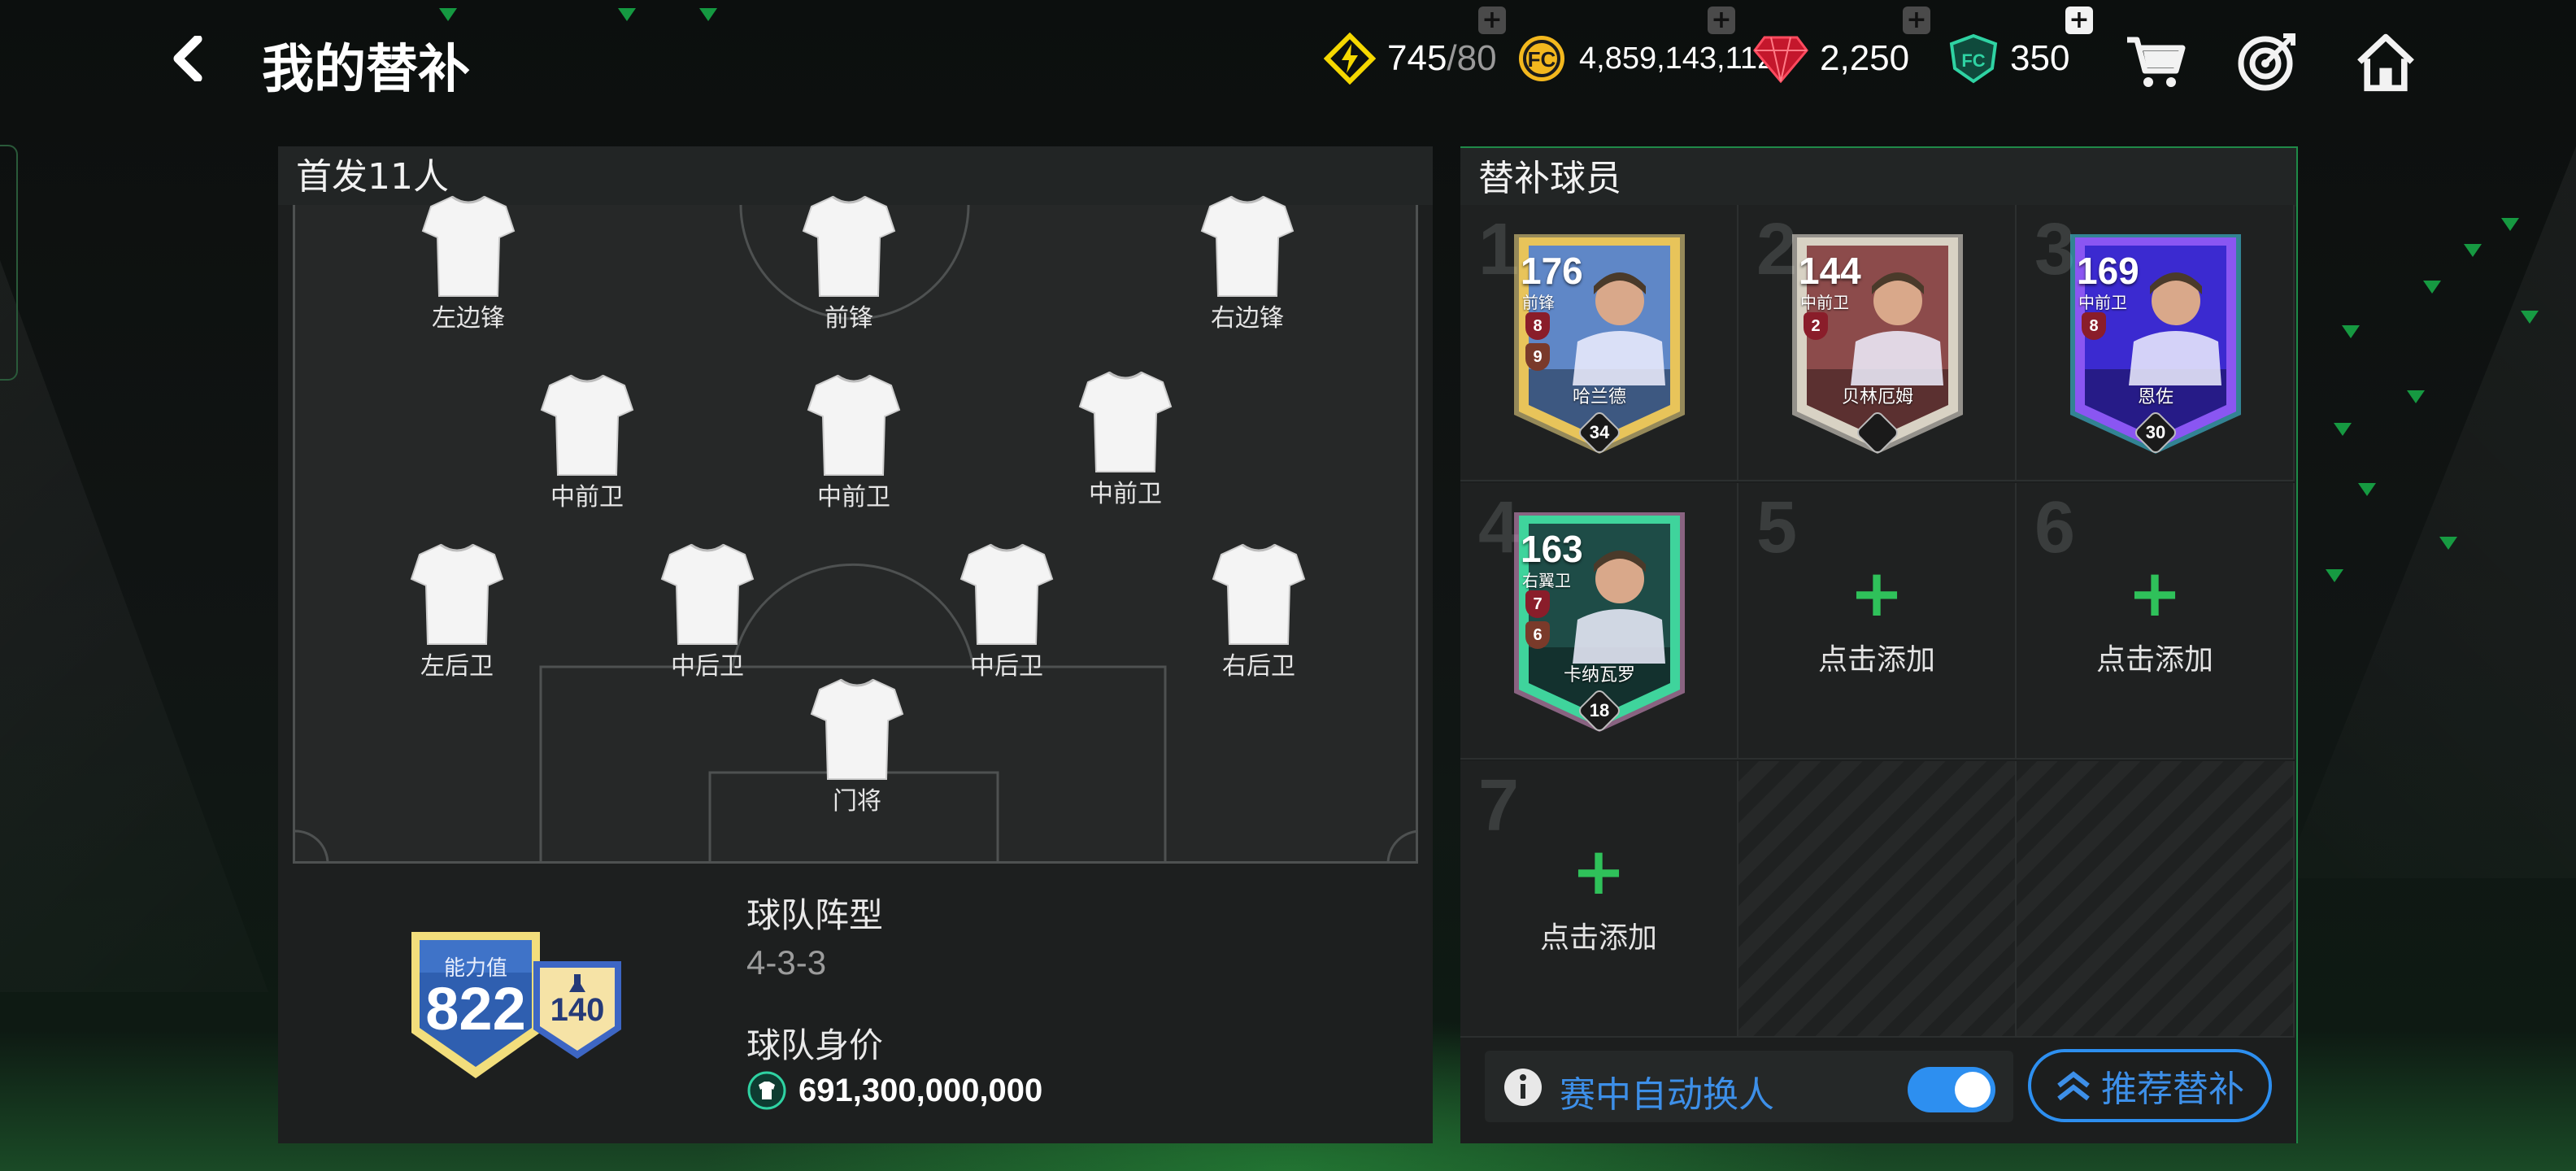 This screenshot has height=1171, width=2576. I want to click on double-chevron-up-icon, so click(2073, 1086).